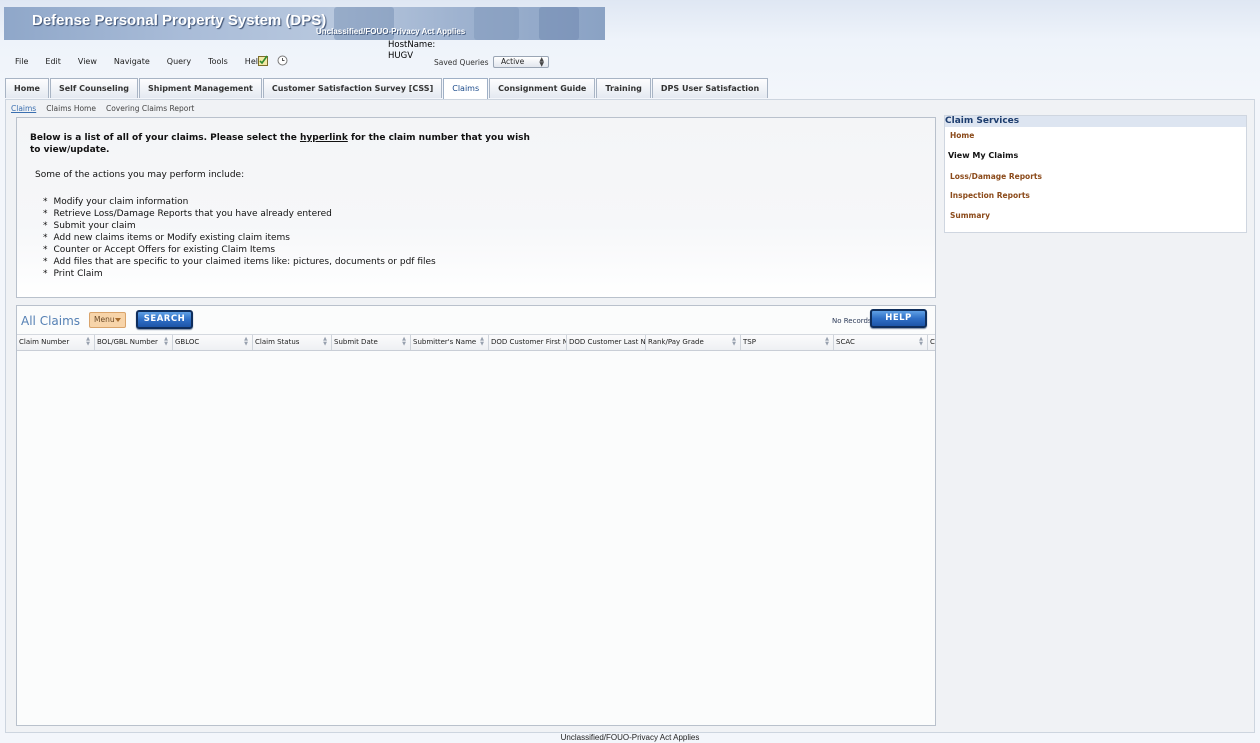 This screenshot has width=1260, height=743. I want to click on column-header: C, so click(931, 342).